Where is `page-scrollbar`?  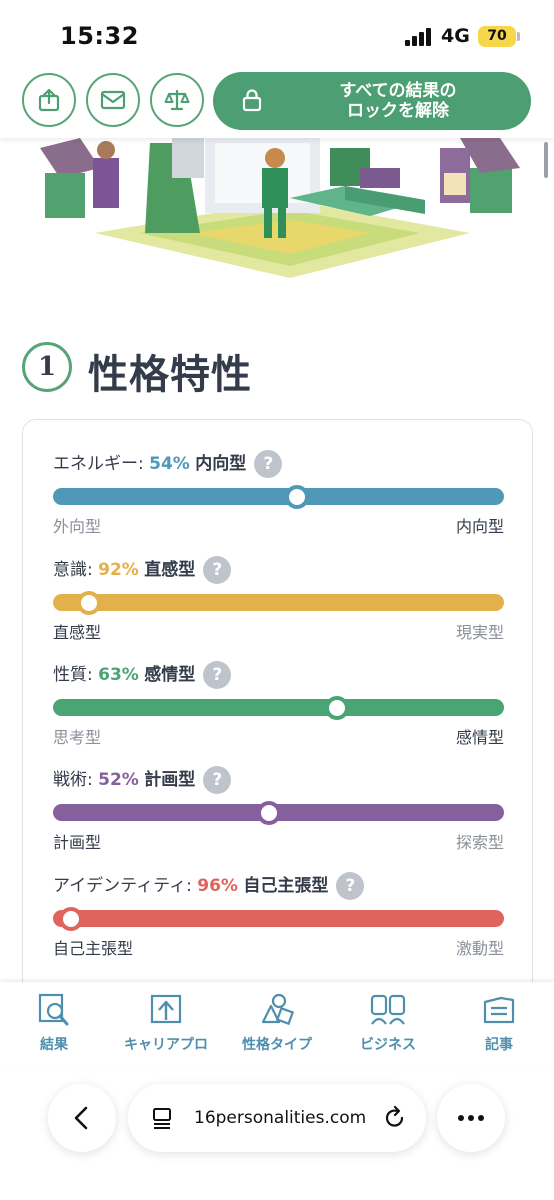
page-scrollbar is located at coordinates (546, 160).